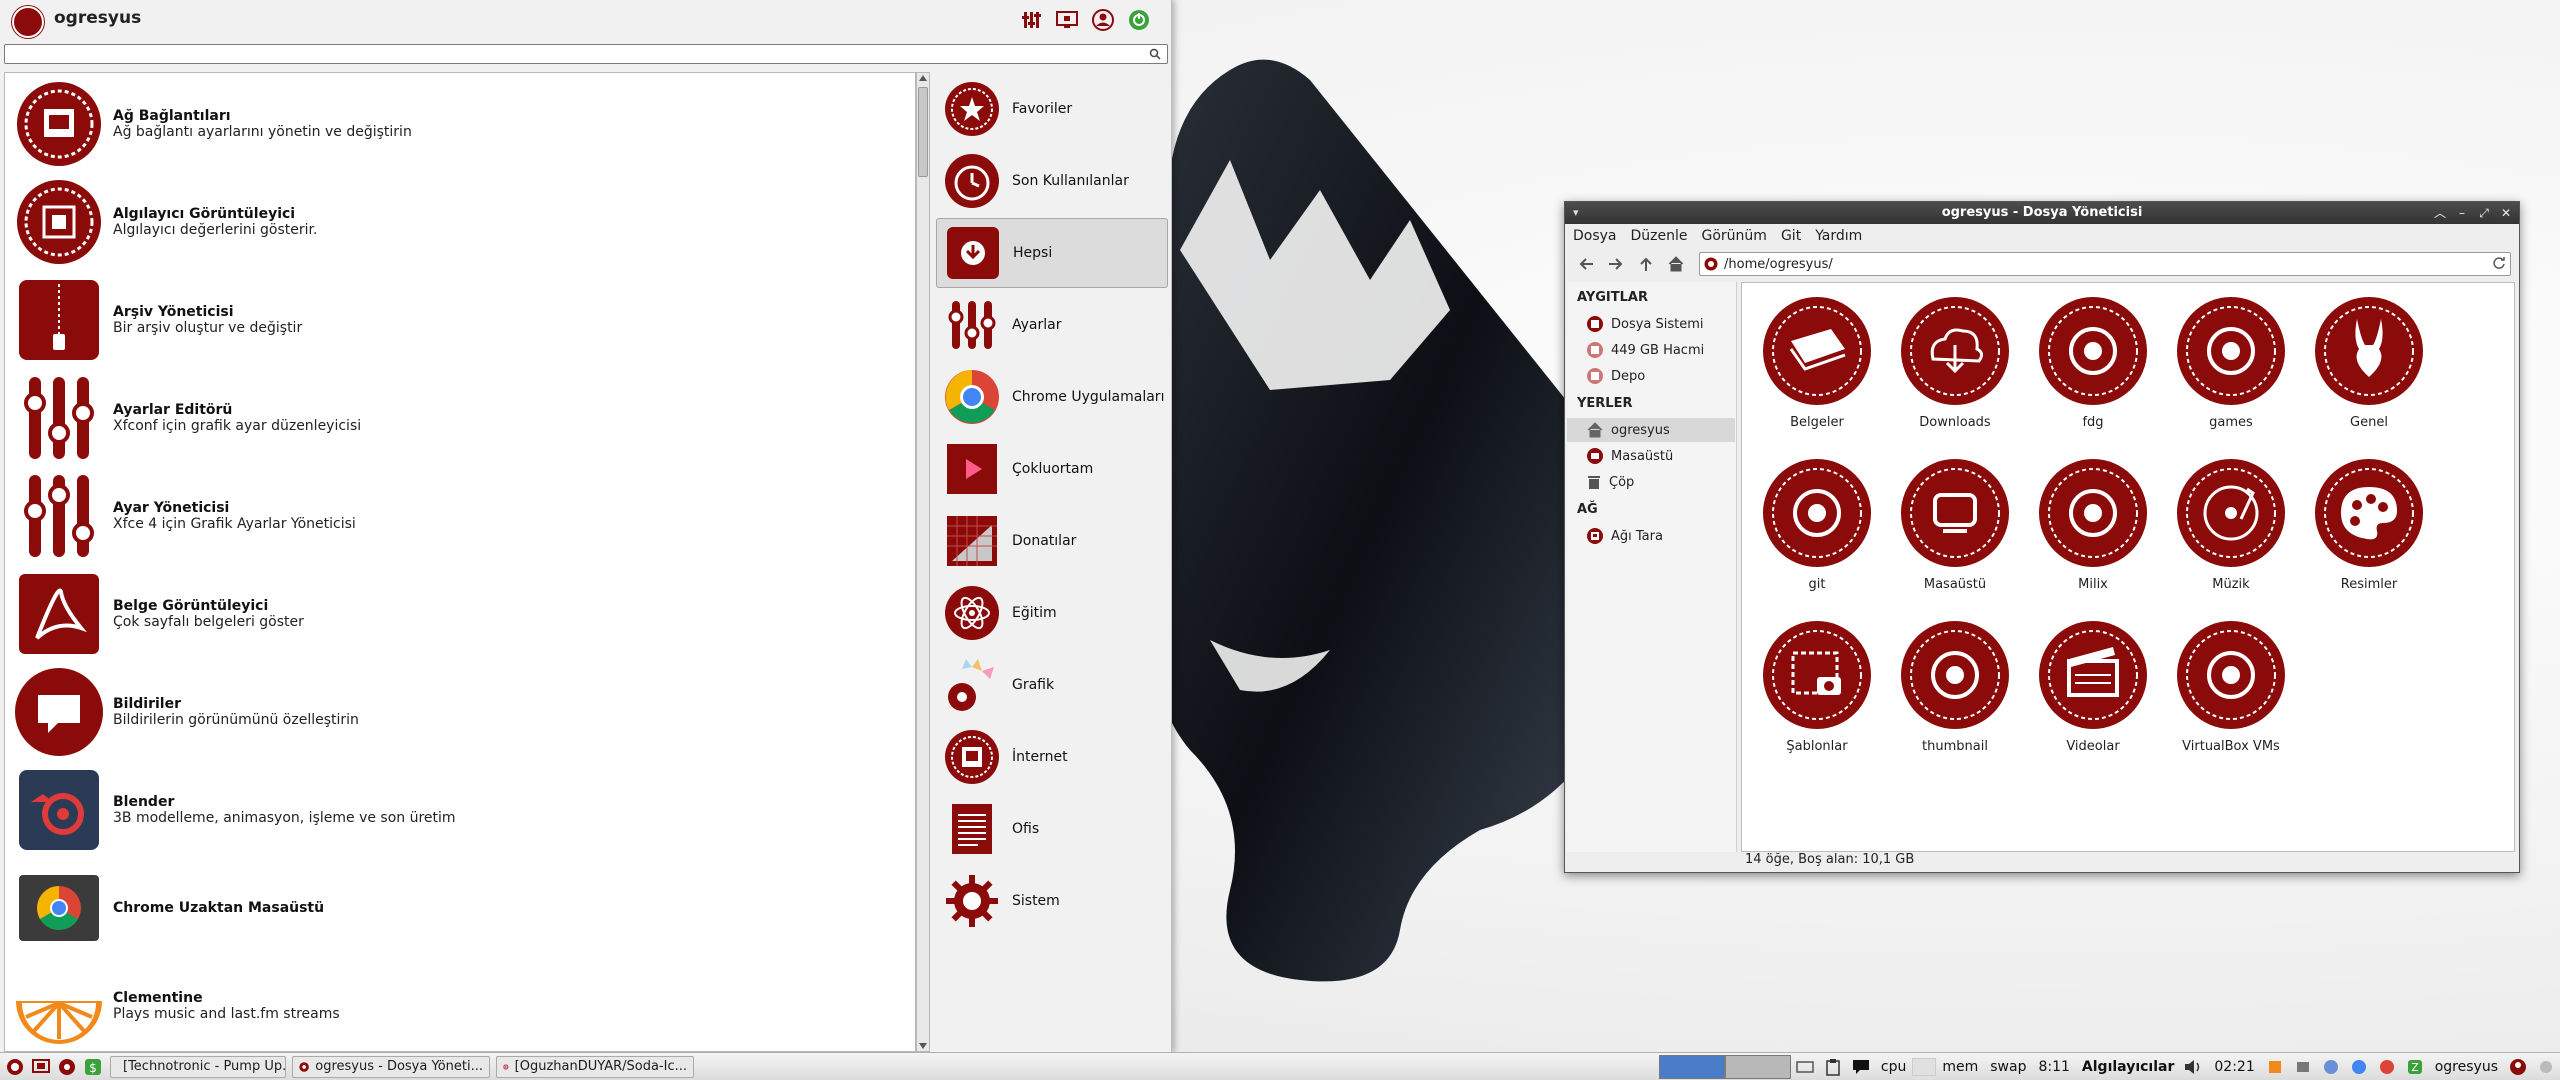 The width and height of the screenshot is (2560, 1080). Describe the element at coordinates (2231, 360) in the screenshot. I see `folder-item: games` at that location.